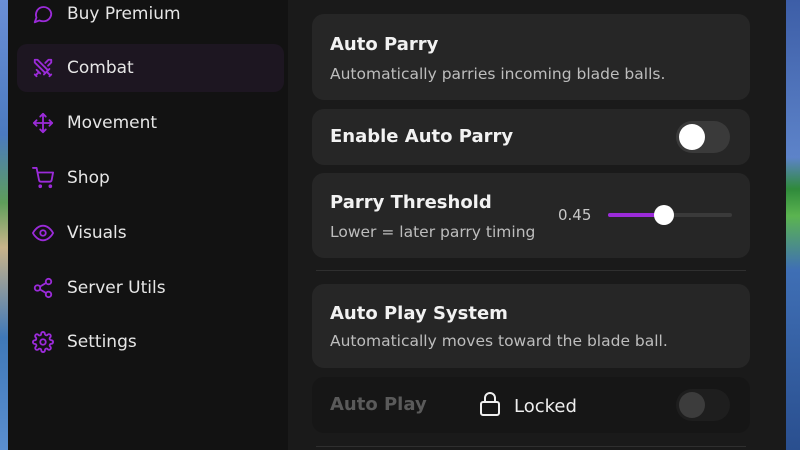 The height and width of the screenshot is (450, 800). I want to click on sidebar-item-label: Combat, so click(100, 68).